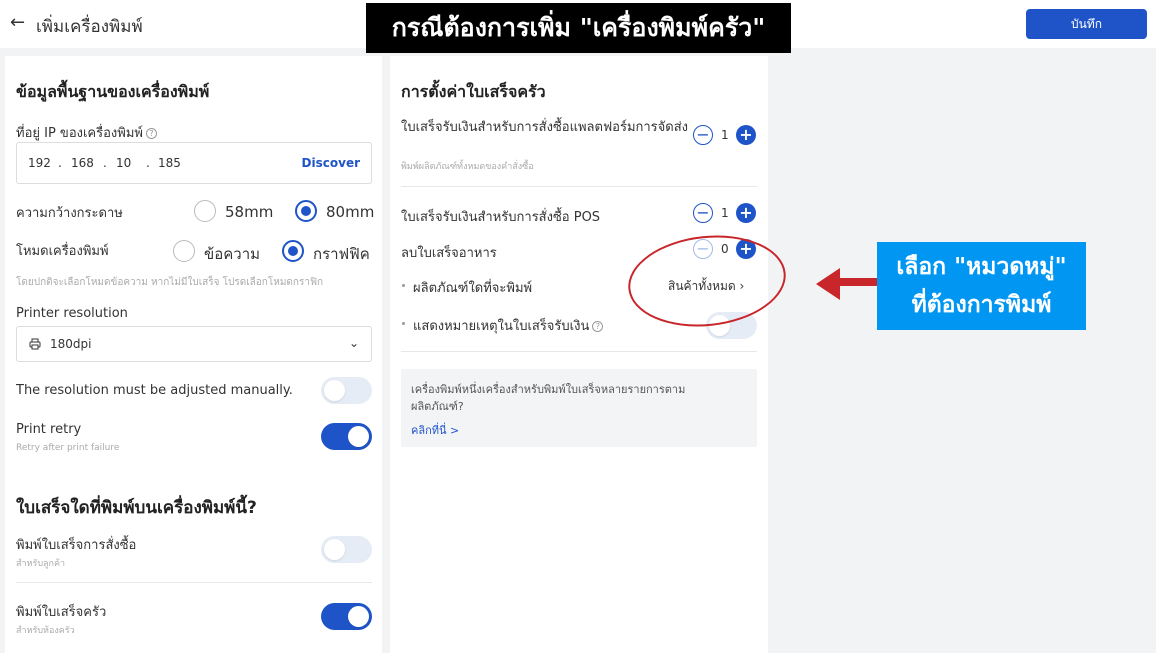  I want to click on pos-plus-button: +, so click(746, 213).